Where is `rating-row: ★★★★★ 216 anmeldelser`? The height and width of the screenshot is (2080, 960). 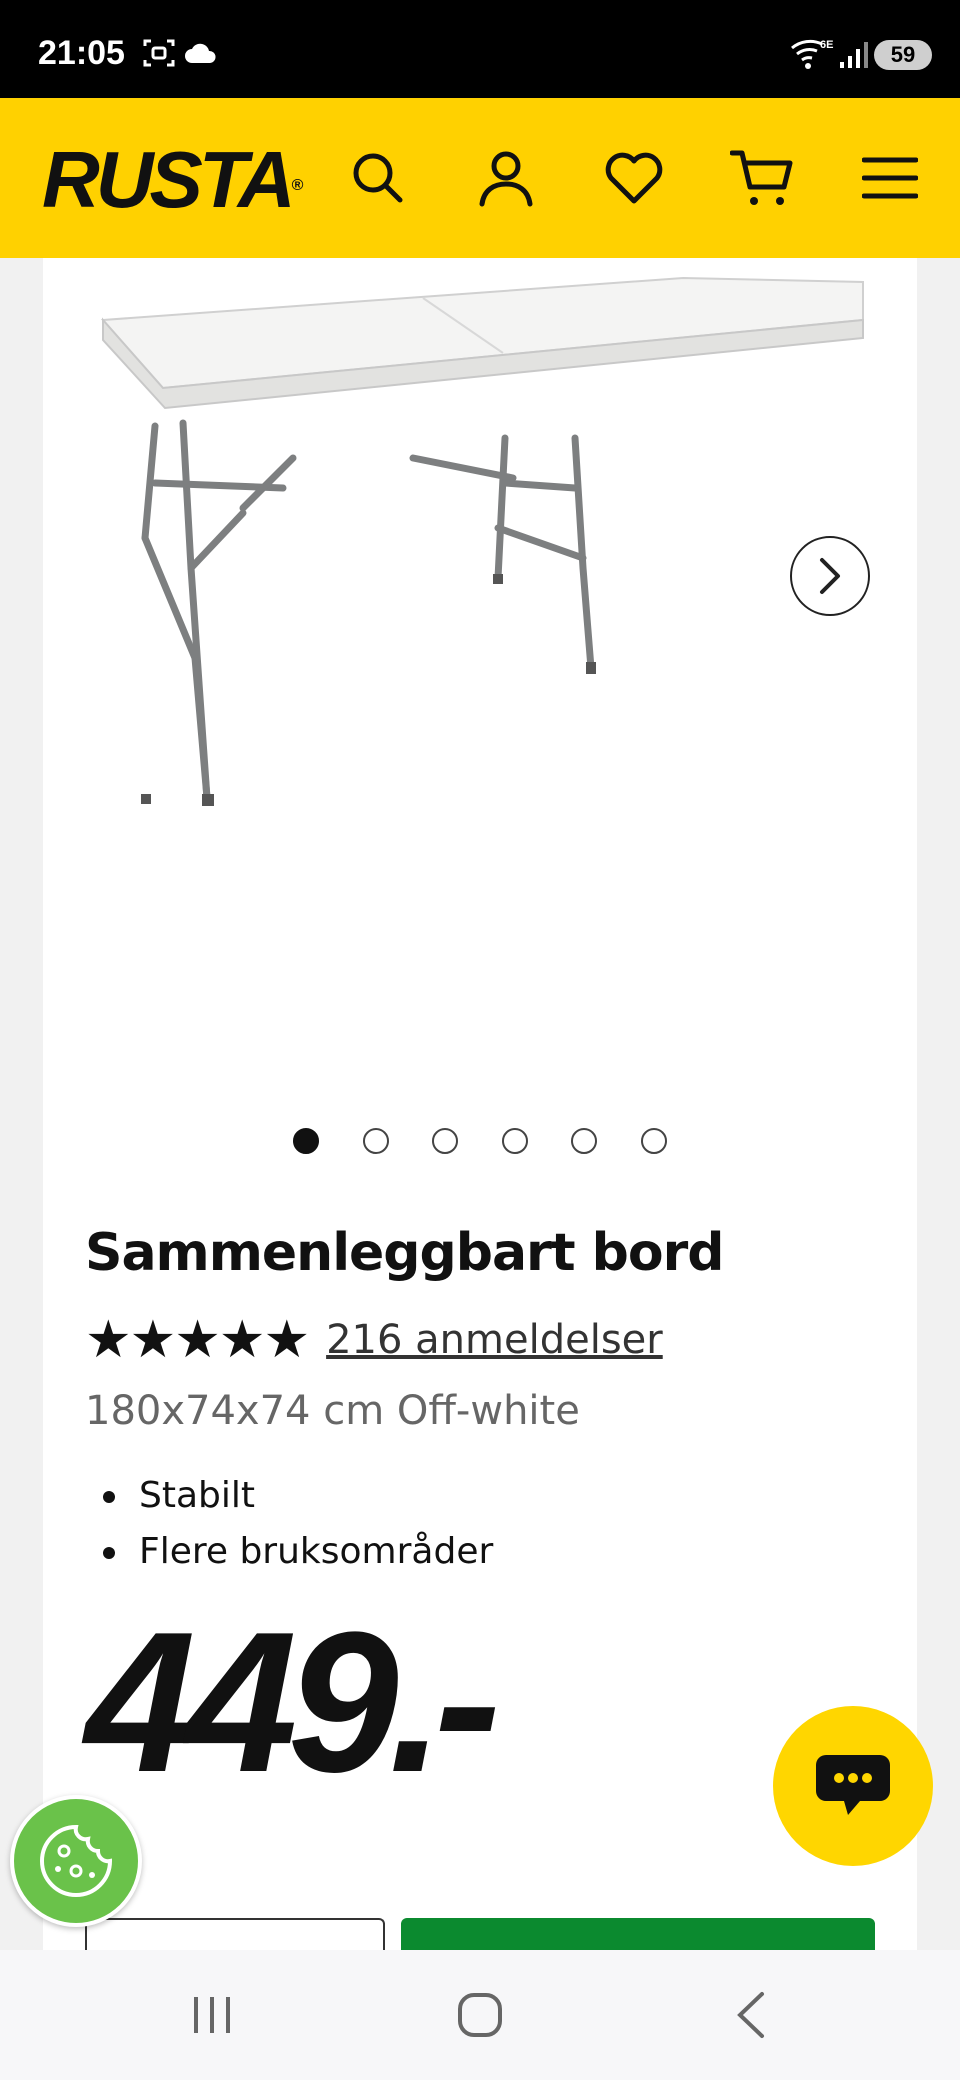
rating-row: ★★★★★ 216 anmeldelser is located at coordinates (374, 1340).